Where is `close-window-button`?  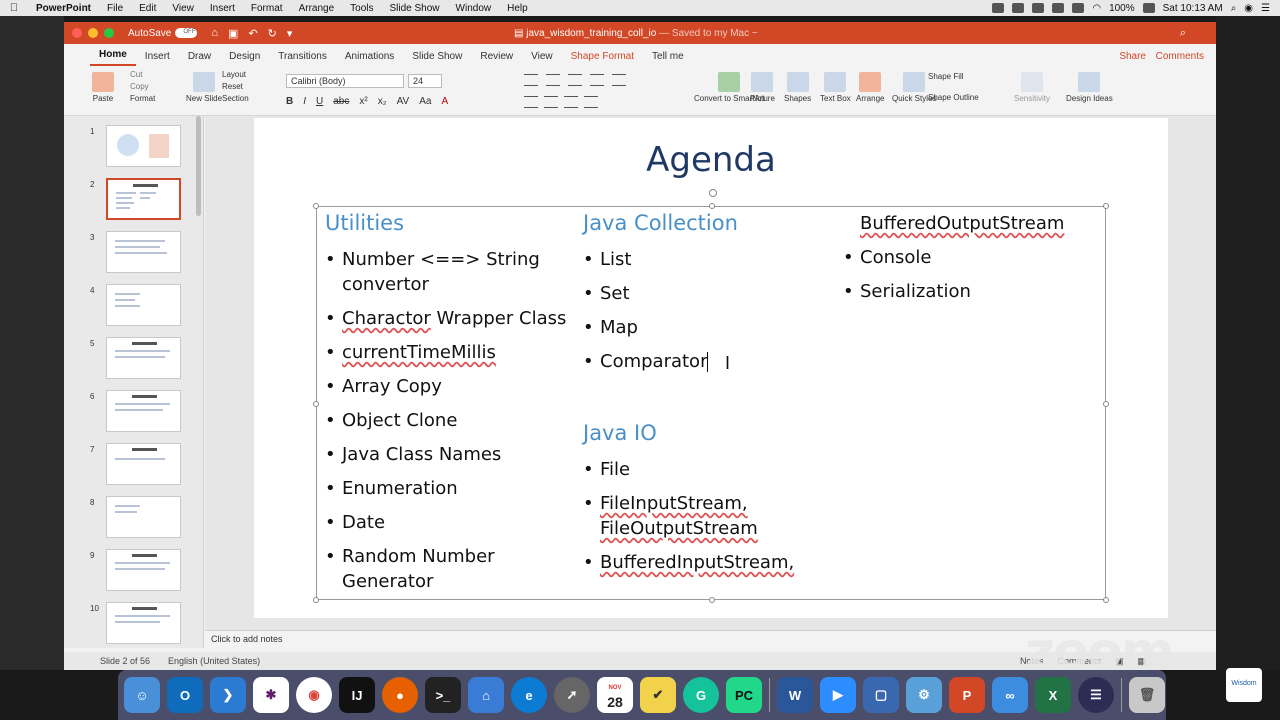
close-window-button is located at coordinates (77, 33).